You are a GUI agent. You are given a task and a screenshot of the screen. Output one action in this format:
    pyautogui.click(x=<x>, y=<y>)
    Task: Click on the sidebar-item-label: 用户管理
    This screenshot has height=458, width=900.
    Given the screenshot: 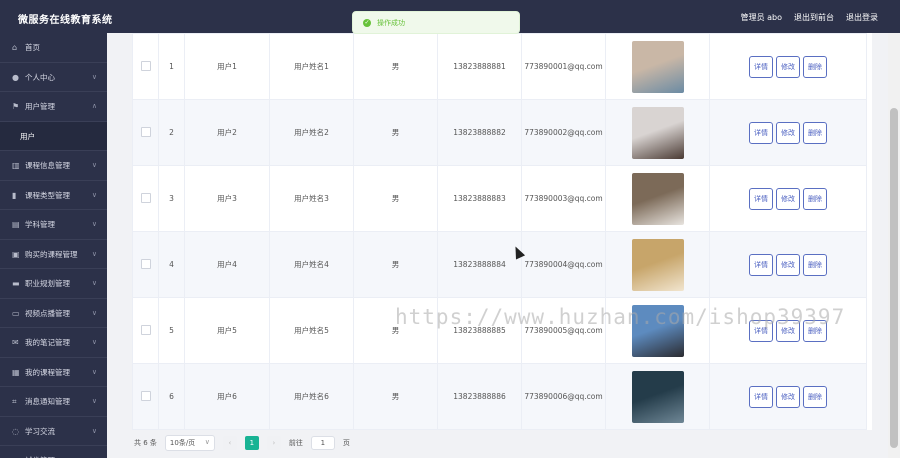 What is the action you would take?
    pyautogui.click(x=40, y=106)
    